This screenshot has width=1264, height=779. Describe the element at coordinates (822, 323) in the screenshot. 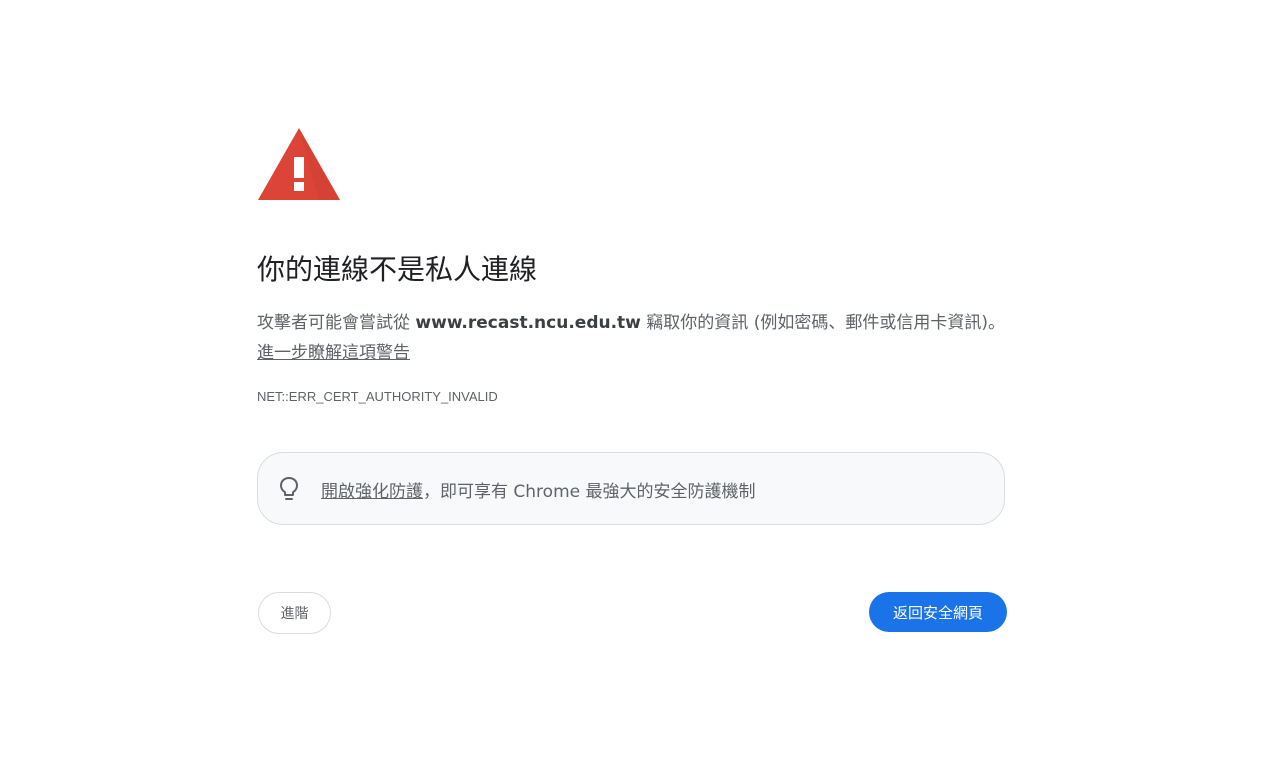

I see `explanation-suffix: 竊取你的資訊 (例如密碼、郵件或信用卡資訊)。` at that location.